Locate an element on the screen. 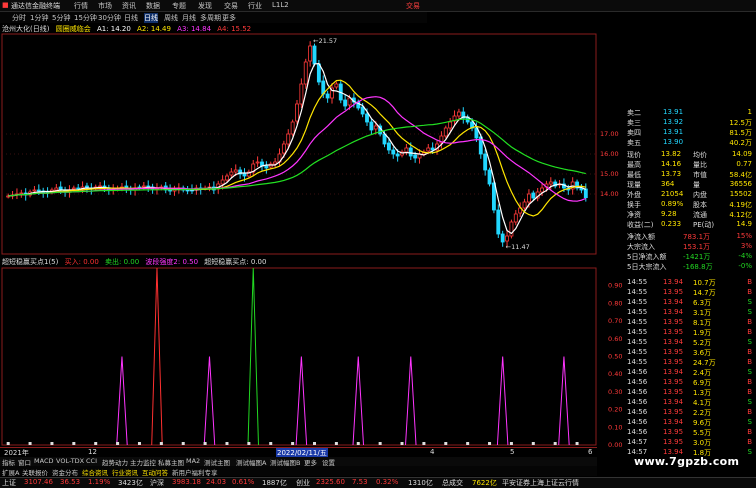 This screenshot has height=488, width=756. quote-cell: 均价 is located at coordinates (700, 155).